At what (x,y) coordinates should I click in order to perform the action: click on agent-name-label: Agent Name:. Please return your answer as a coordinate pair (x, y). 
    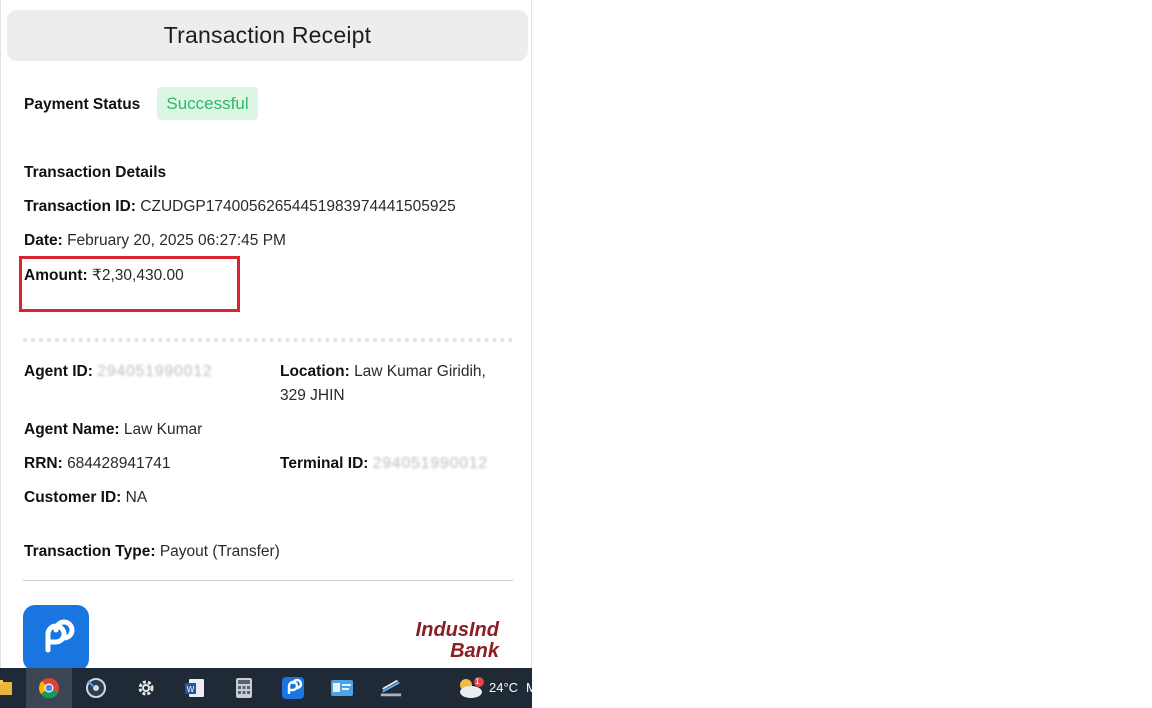
    Looking at the image, I should click on (72, 429).